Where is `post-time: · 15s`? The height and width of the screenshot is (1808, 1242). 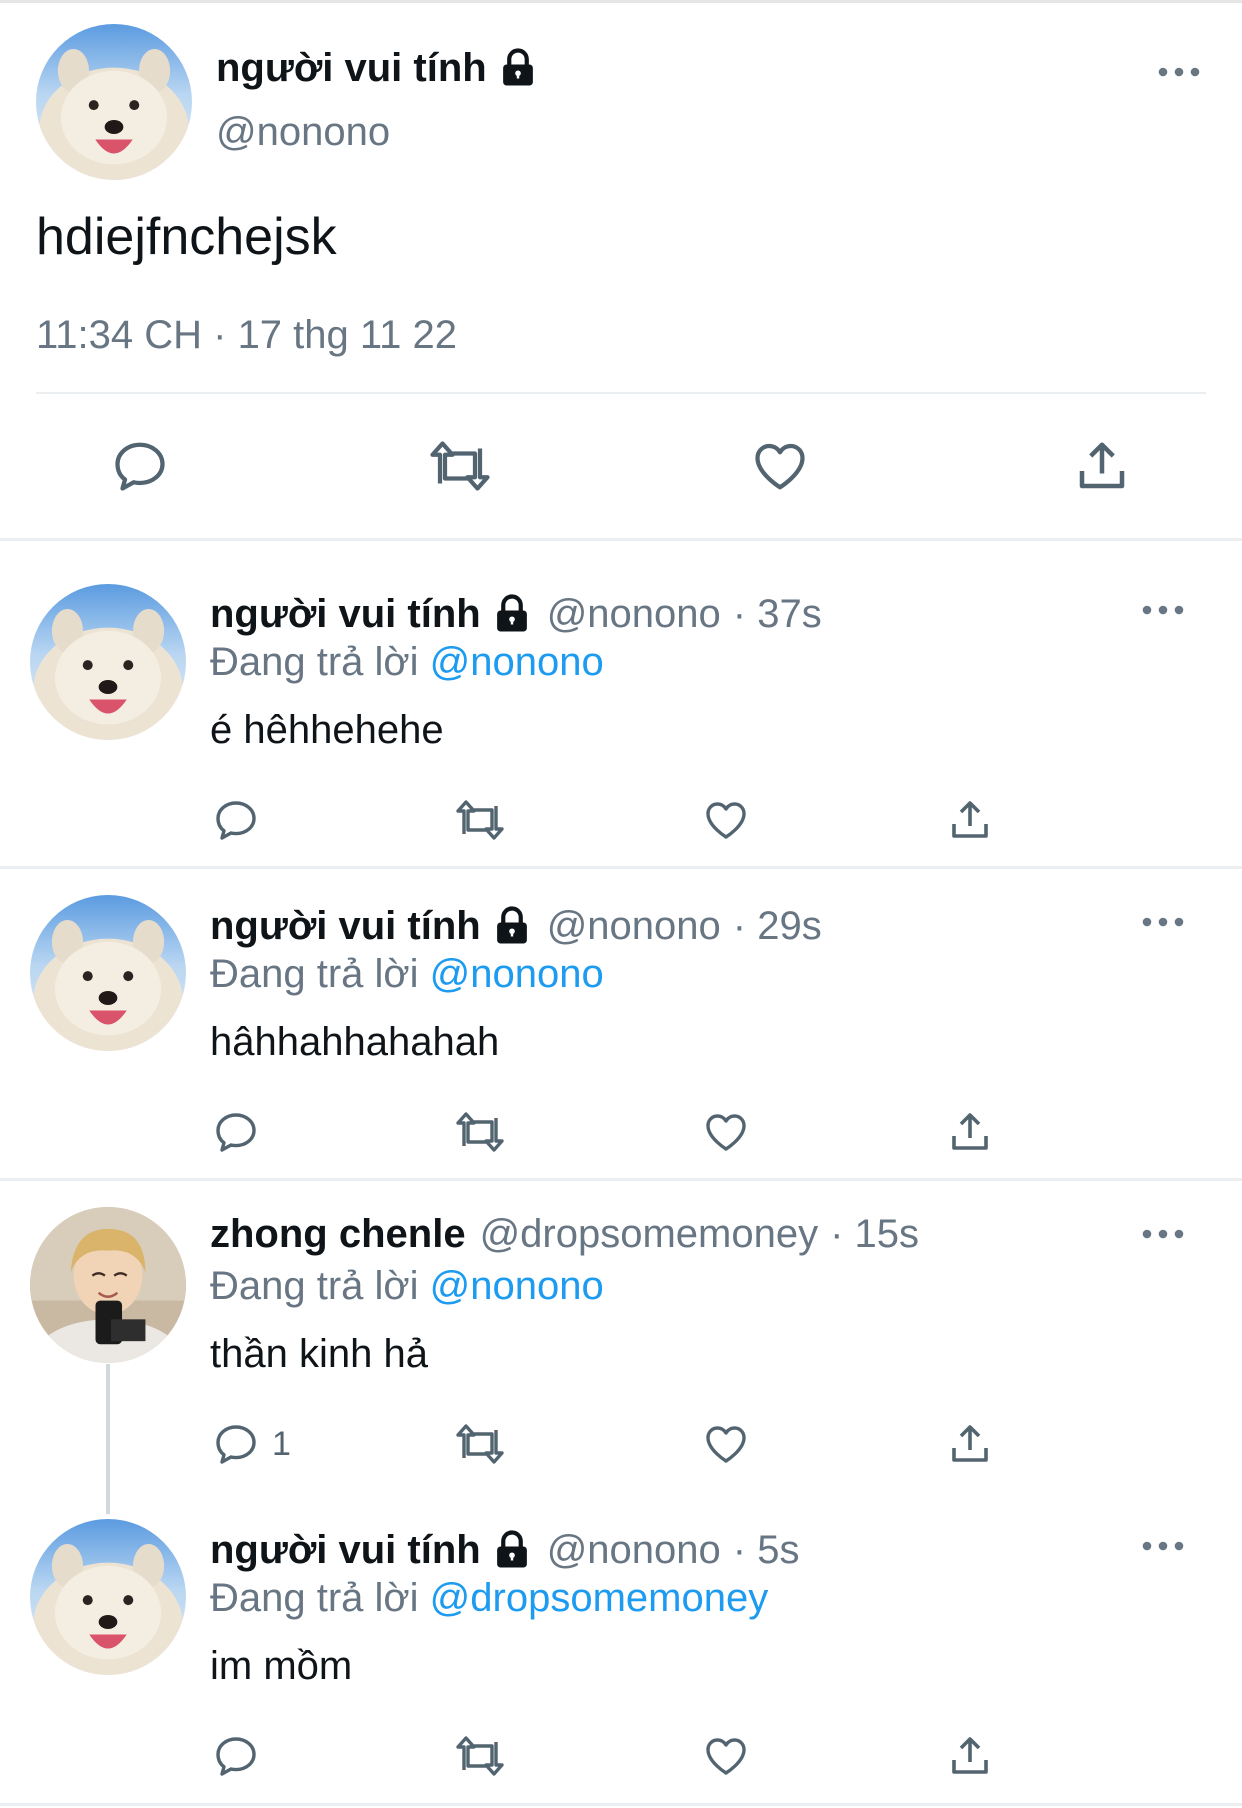
post-time: · 15s is located at coordinates (874, 1234).